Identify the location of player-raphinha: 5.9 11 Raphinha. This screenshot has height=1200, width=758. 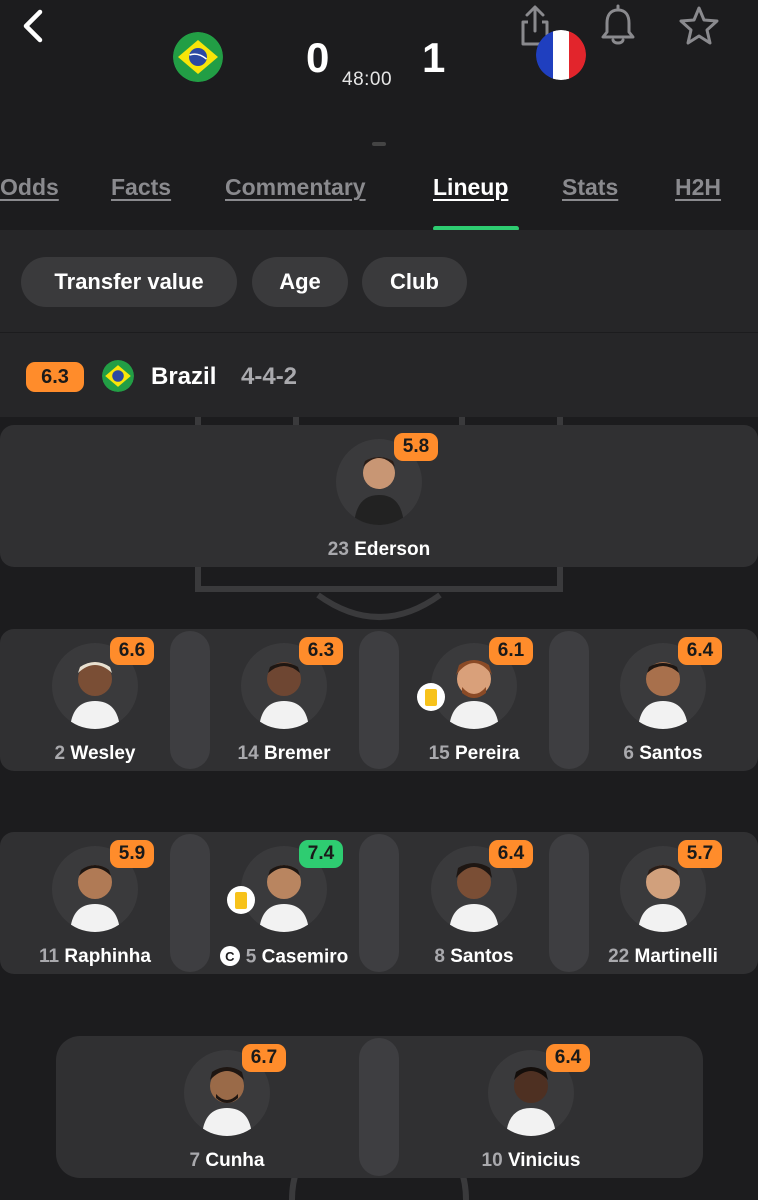
(95, 913).